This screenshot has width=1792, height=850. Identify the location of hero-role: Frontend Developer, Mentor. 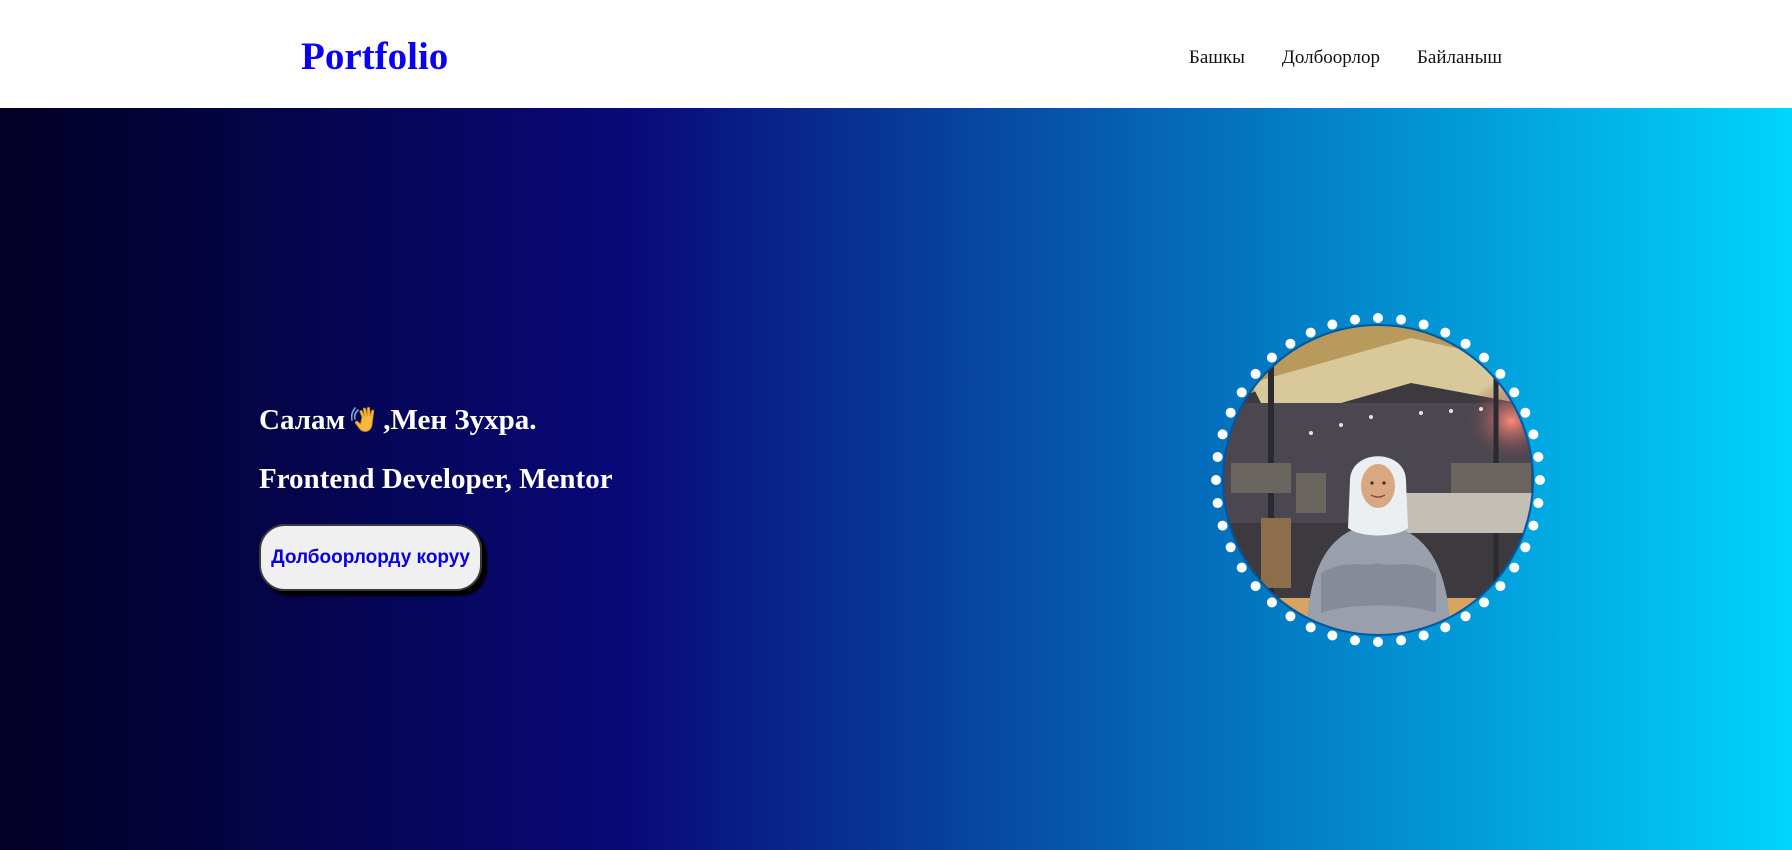
(436, 479).